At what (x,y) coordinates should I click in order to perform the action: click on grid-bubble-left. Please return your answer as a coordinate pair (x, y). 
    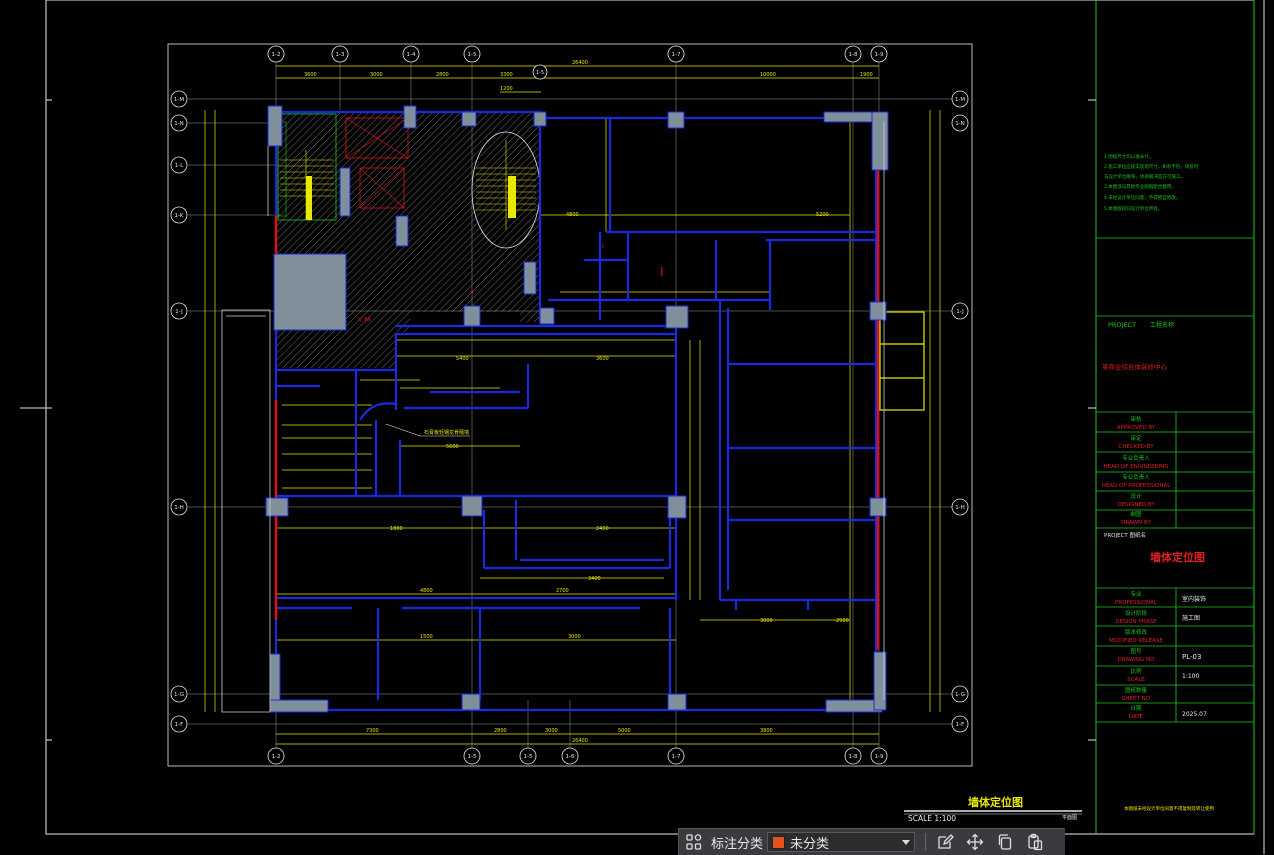
    Looking at the image, I should click on (179, 411).